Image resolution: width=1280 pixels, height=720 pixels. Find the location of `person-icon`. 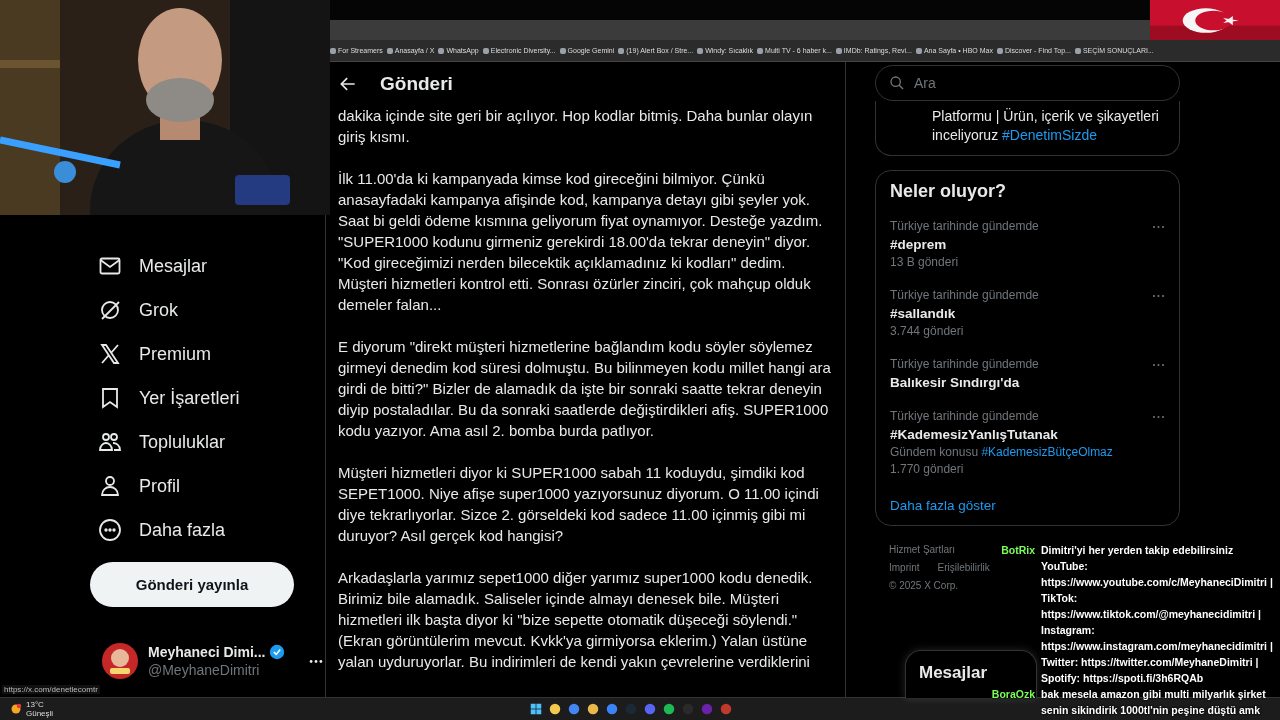

person-icon is located at coordinates (110, 486).